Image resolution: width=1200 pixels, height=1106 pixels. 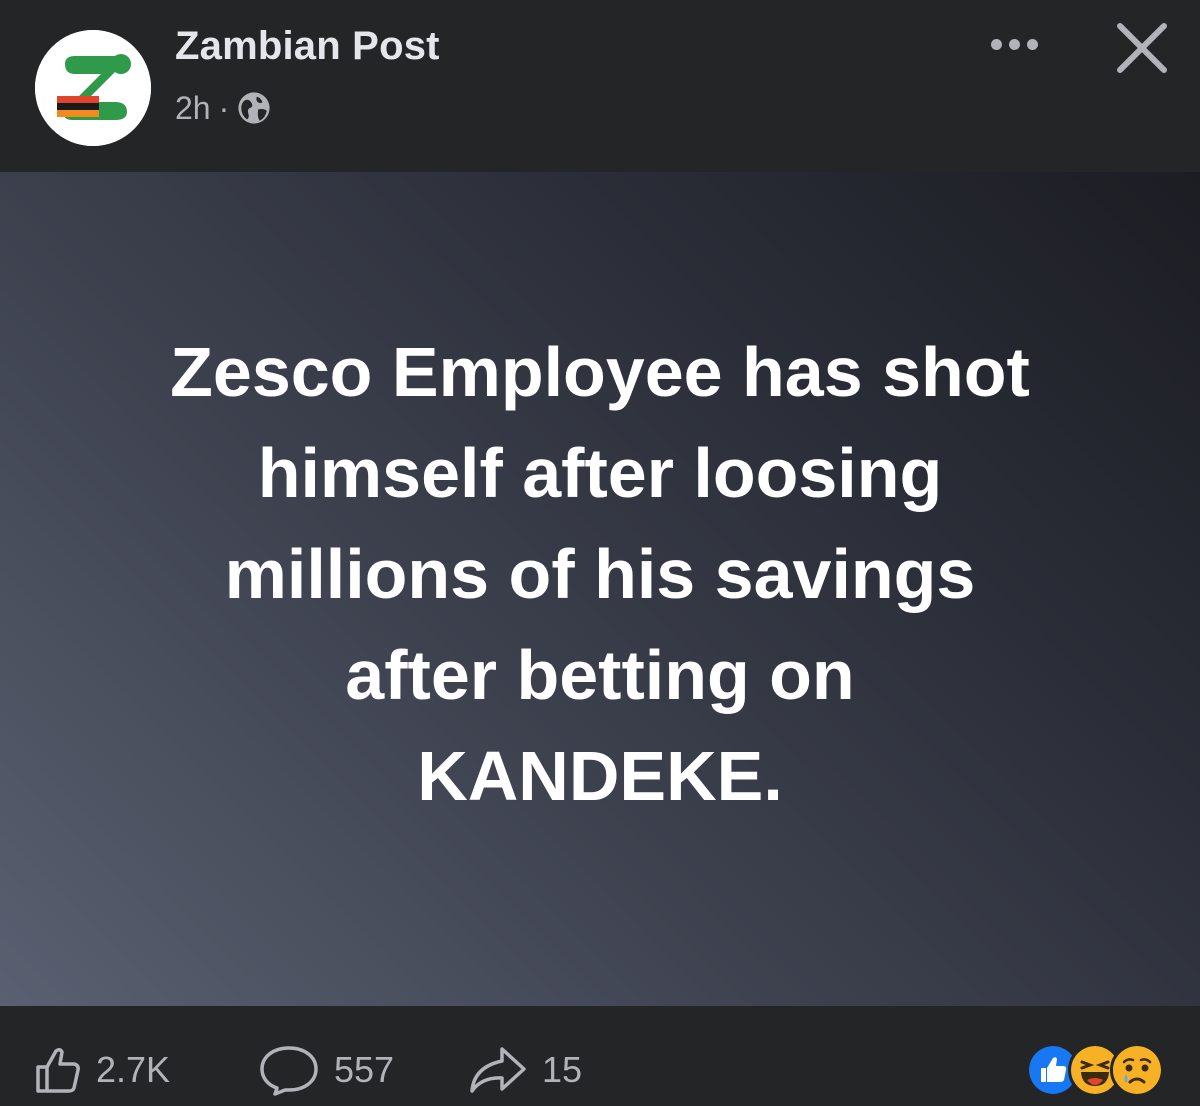 I want to click on close-icon, so click(x=1142, y=48).